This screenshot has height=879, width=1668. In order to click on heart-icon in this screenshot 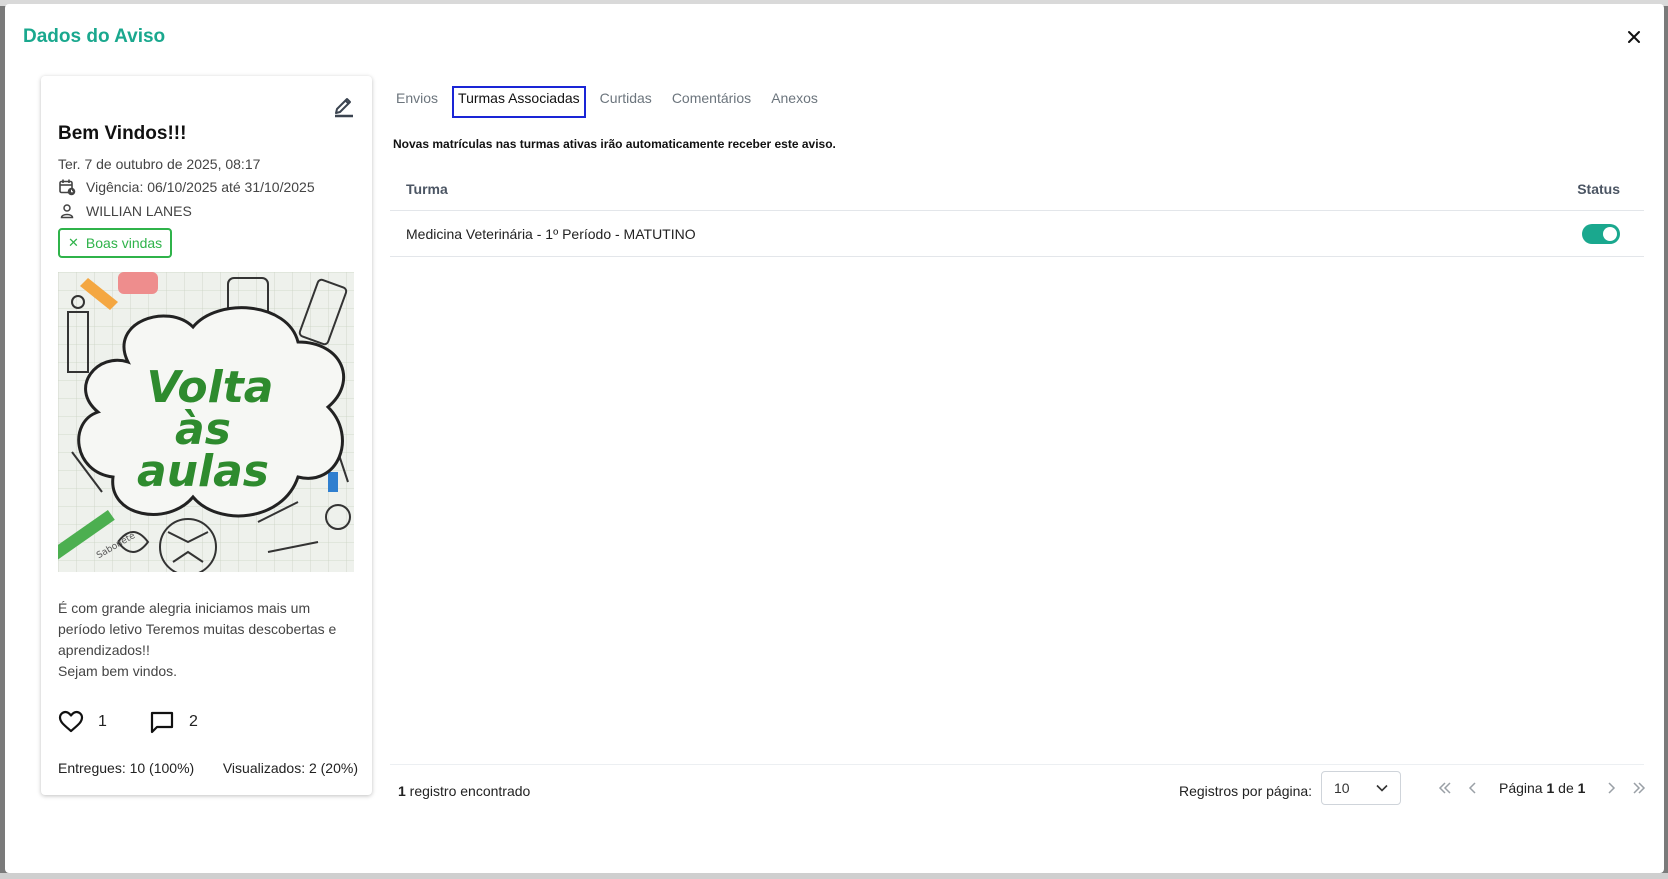, I will do `click(71, 721)`.